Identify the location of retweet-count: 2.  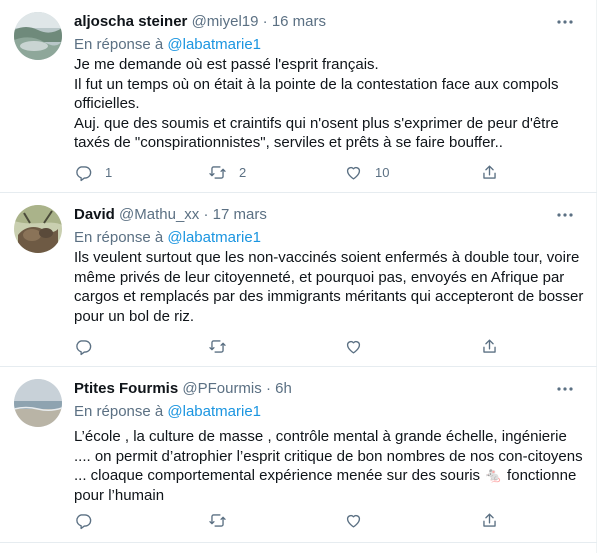
(243, 172).